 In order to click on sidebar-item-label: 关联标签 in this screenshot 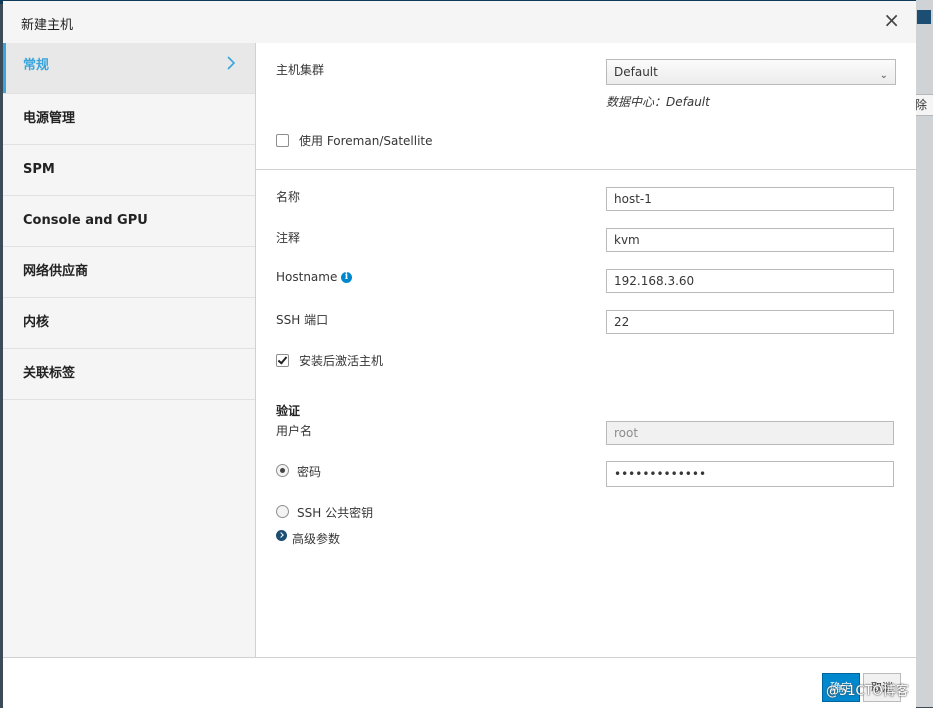, I will do `click(49, 373)`.